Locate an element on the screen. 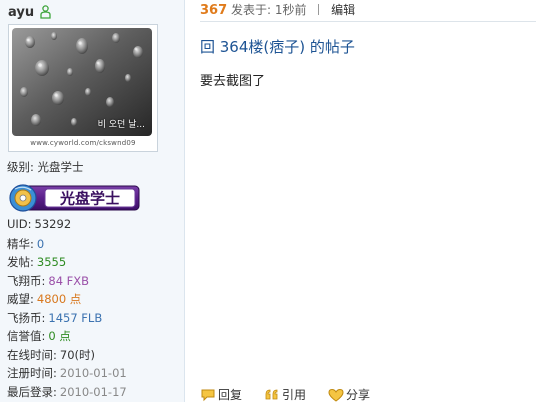 This screenshot has height=403, width=536. stat-value: 53292 is located at coordinates (53, 224).